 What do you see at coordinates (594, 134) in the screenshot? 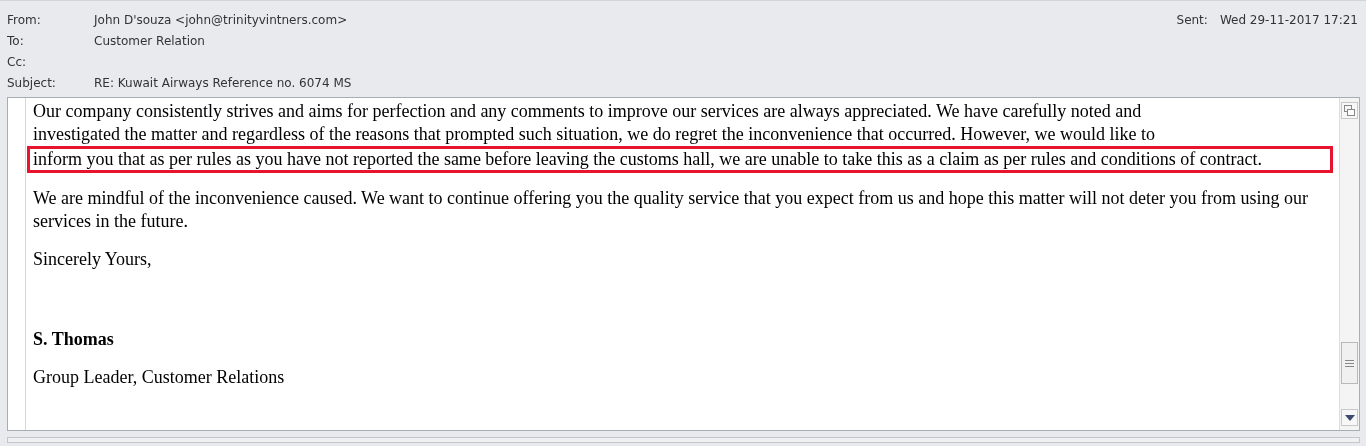
I see `body-text-line: investigated the matter and regardless of the reasons that prompted such situation, we do regret the inconvenience that occurred. However, we would like to` at bounding box center [594, 134].